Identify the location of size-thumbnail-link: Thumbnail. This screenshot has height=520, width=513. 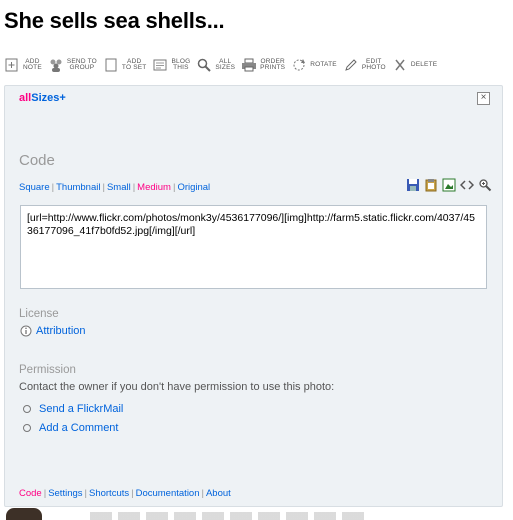
(78, 187).